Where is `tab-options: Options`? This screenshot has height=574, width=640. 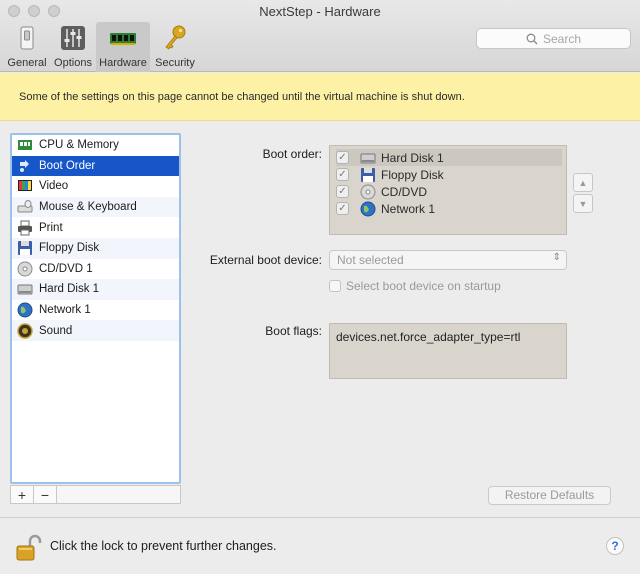
tab-options: Options is located at coordinates (73, 47).